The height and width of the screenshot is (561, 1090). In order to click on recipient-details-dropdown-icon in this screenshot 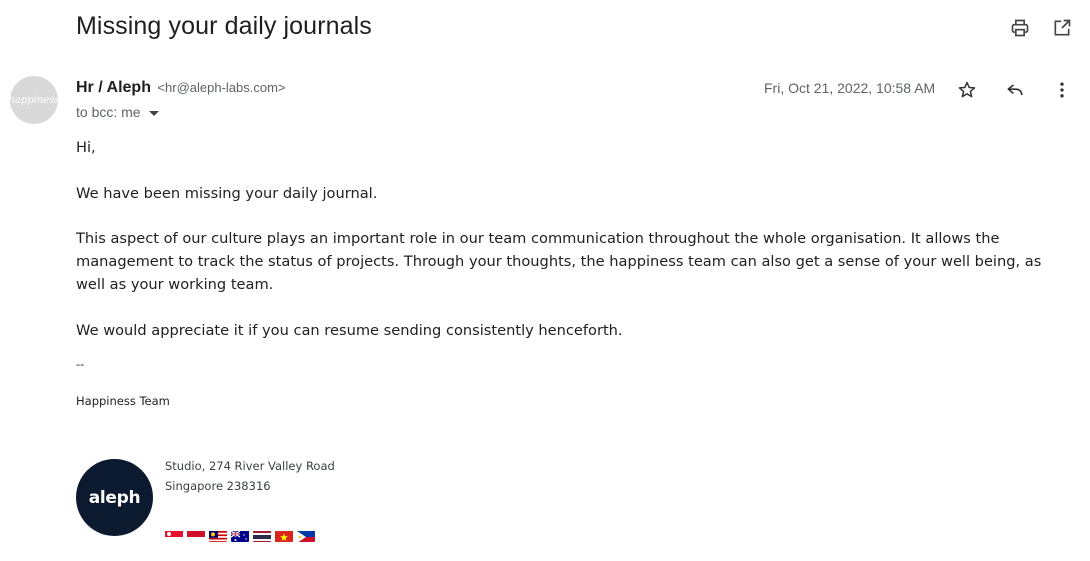, I will do `click(153, 113)`.